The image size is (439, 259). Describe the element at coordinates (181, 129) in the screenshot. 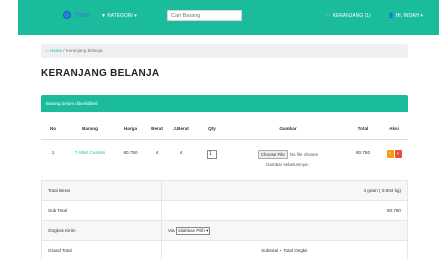

I see `col-jberat: J.Berat` at that location.